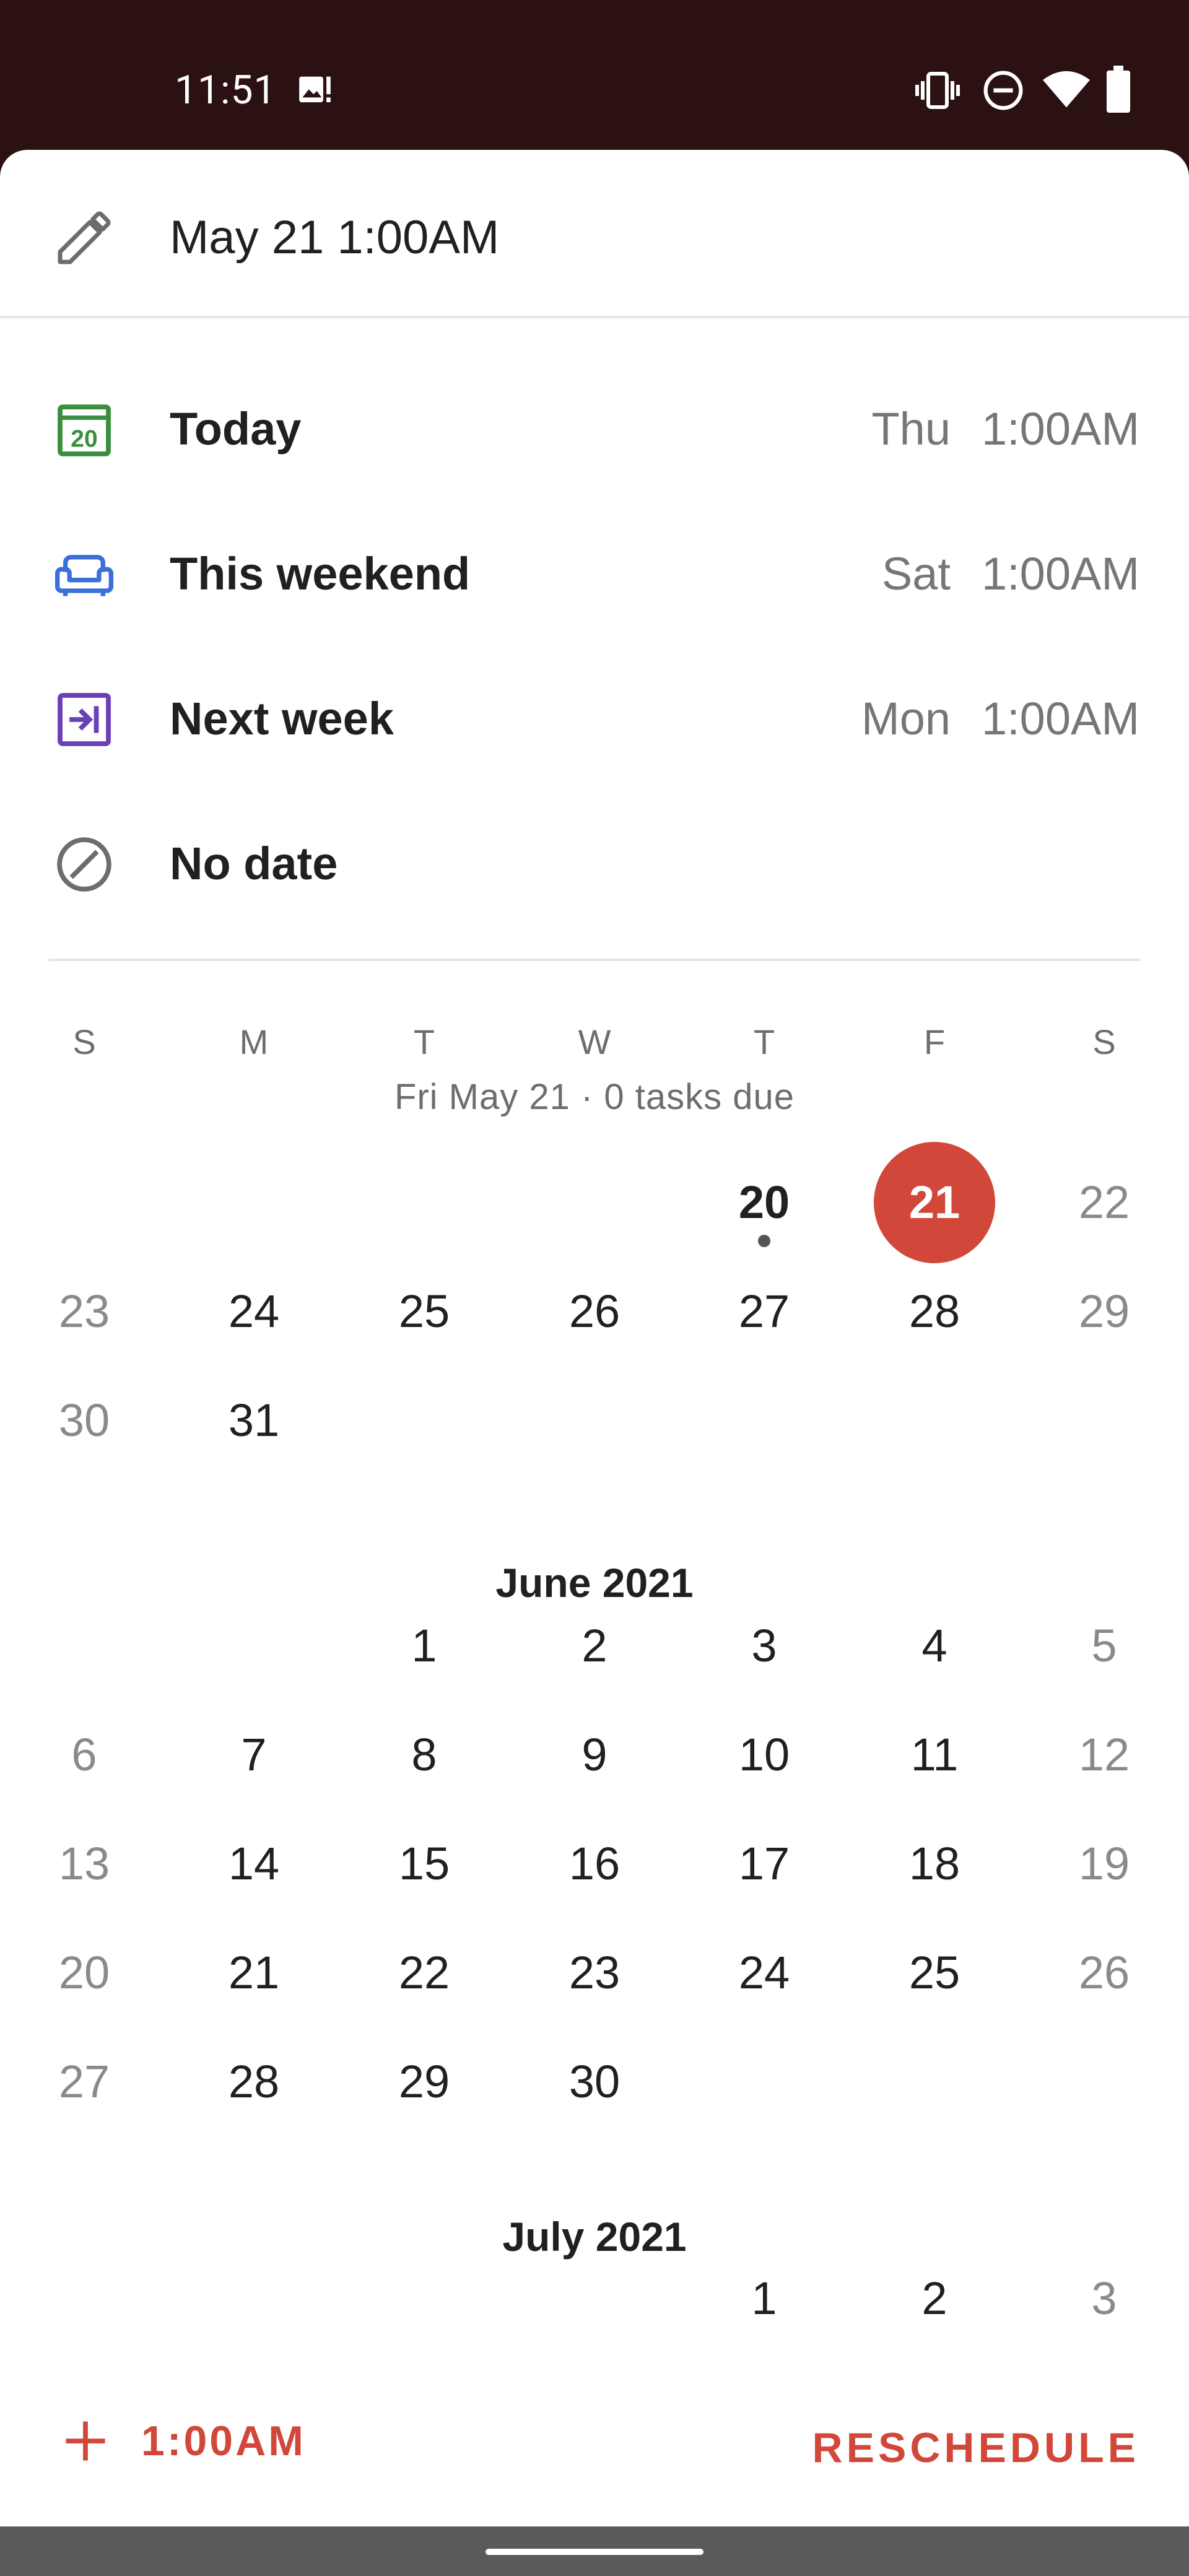 The width and height of the screenshot is (1189, 2576). I want to click on calendar-day-june-13: 13, so click(84, 1864).